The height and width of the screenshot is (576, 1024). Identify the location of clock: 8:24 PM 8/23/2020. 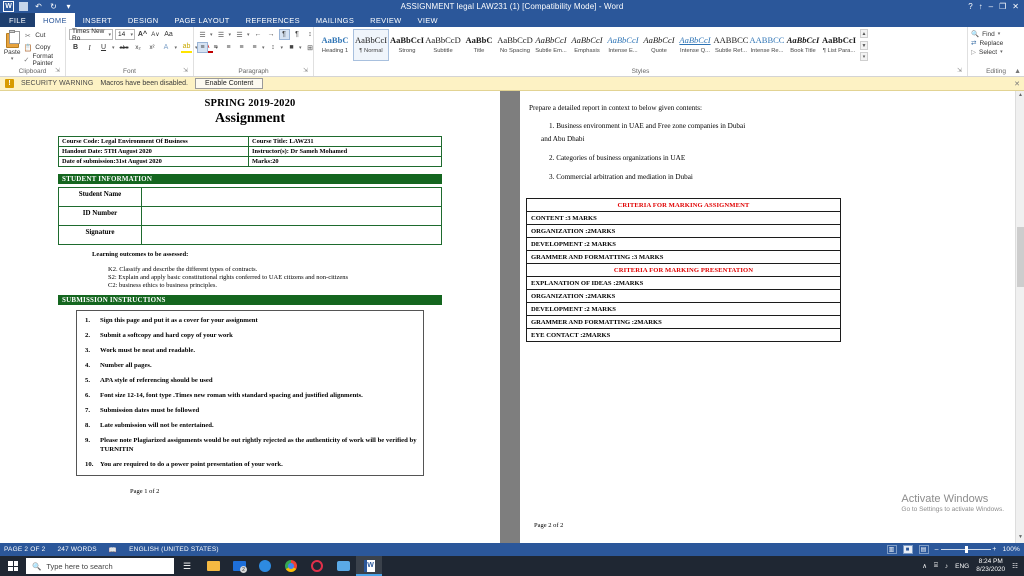
(990, 566).